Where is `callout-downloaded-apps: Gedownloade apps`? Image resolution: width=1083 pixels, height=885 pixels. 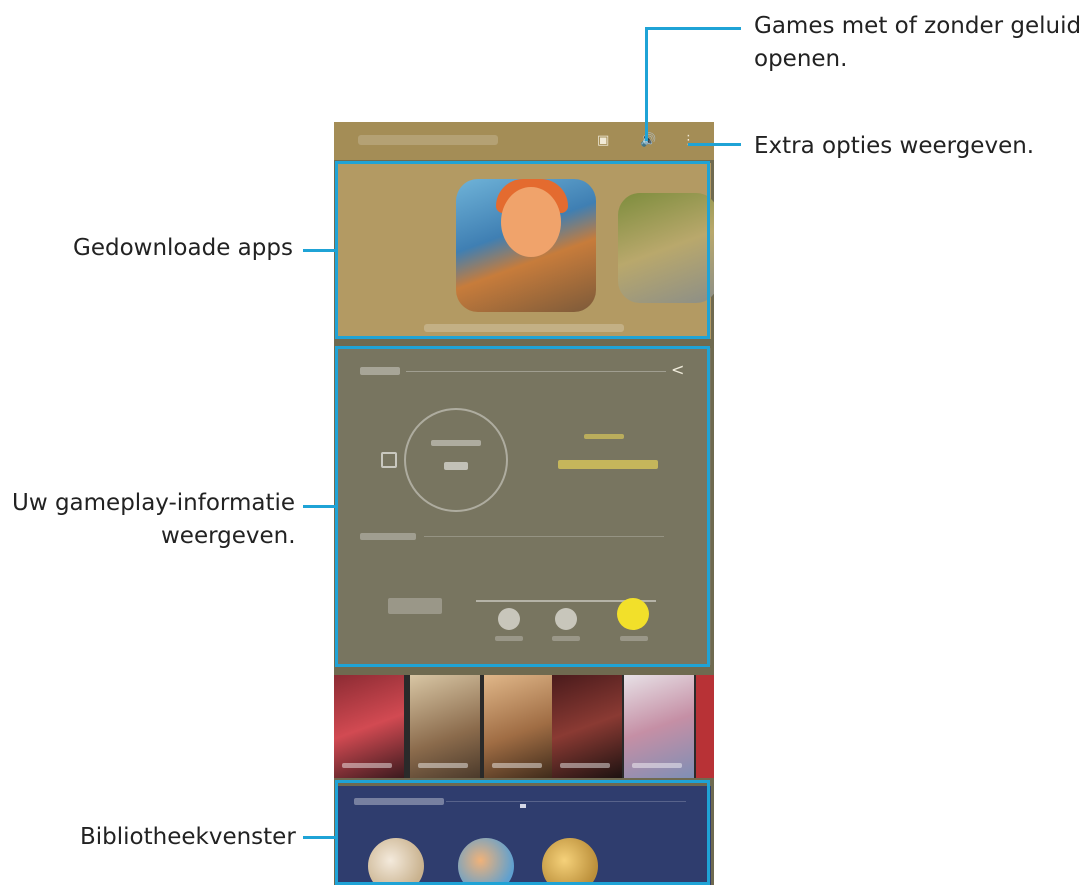
callout-downloaded-apps: Gedownloade apps is located at coordinates (183, 248).